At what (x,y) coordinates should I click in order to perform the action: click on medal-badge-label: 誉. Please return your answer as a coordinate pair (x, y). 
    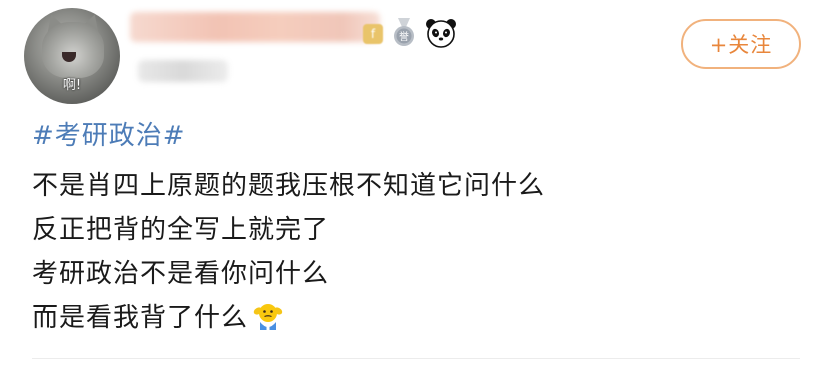
    Looking at the image, I should click on (404, 36).